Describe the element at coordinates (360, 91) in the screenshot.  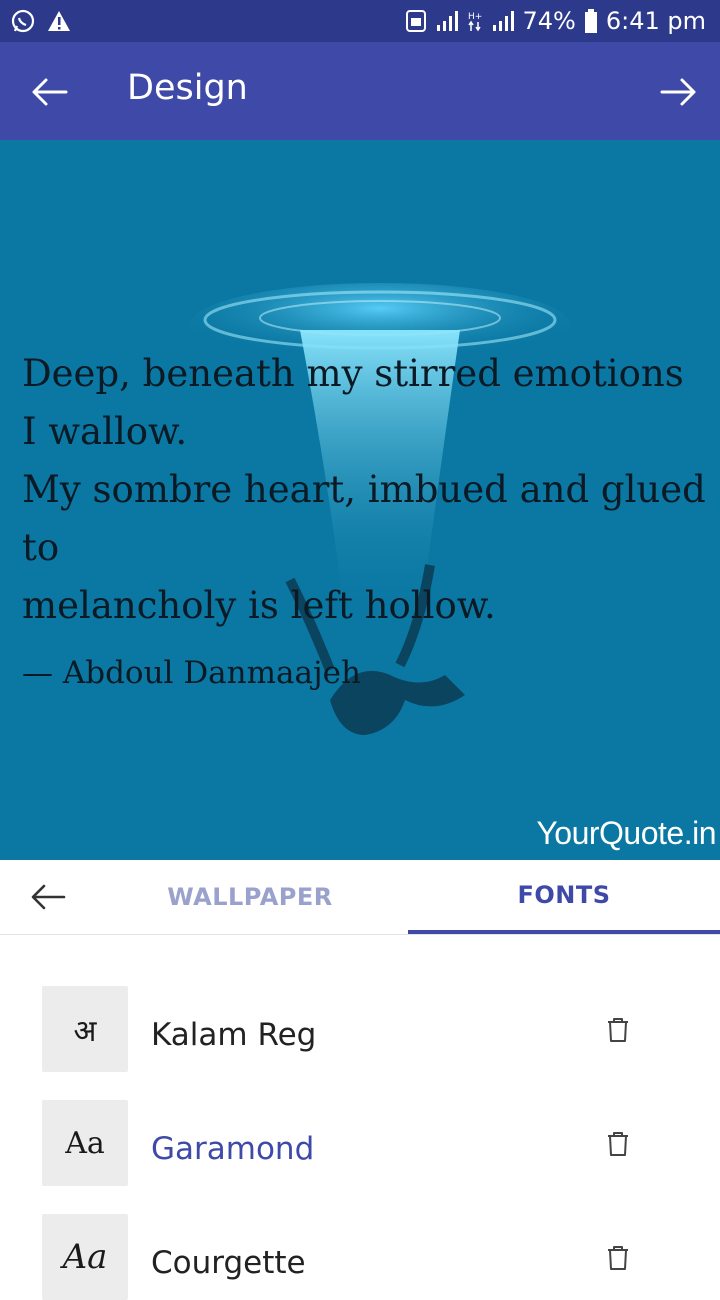
I see `app-bar: Design` at that location.